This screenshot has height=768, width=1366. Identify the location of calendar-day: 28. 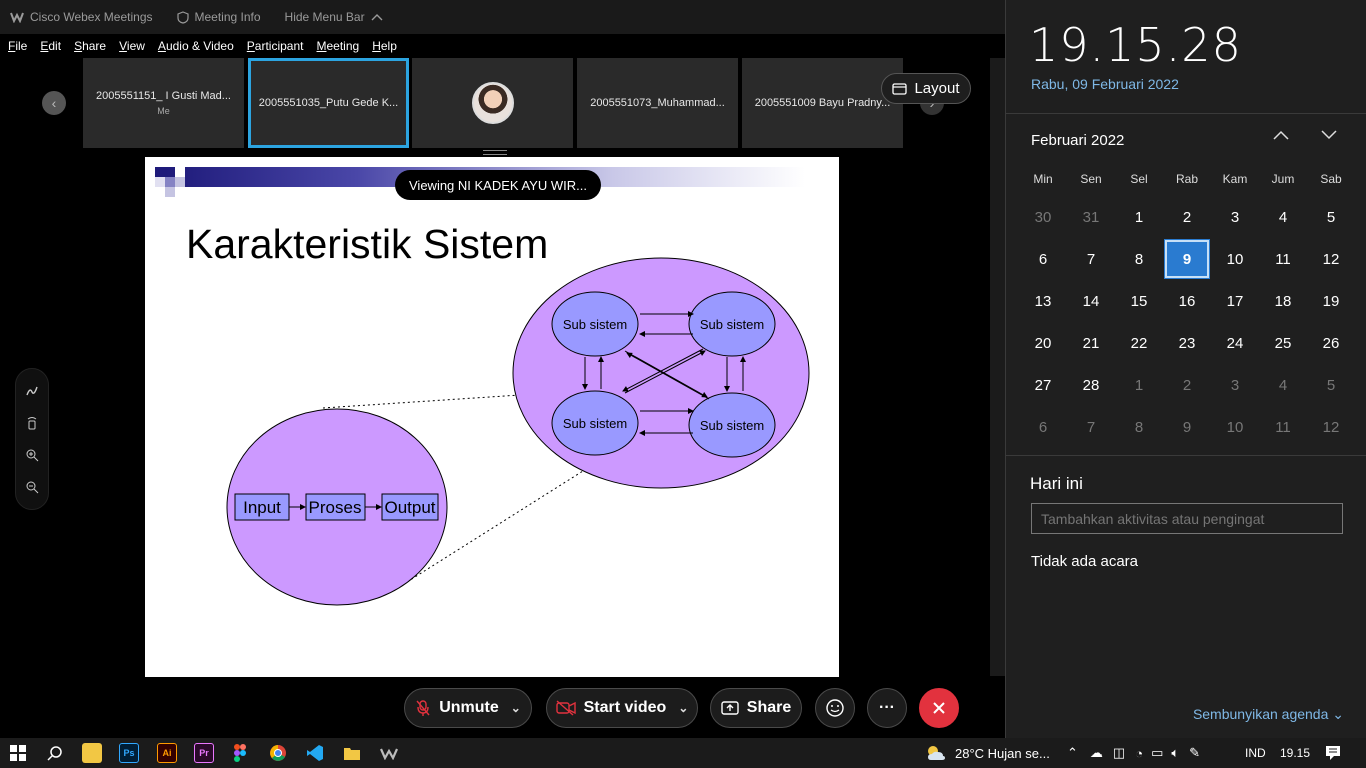
(1091, 385).